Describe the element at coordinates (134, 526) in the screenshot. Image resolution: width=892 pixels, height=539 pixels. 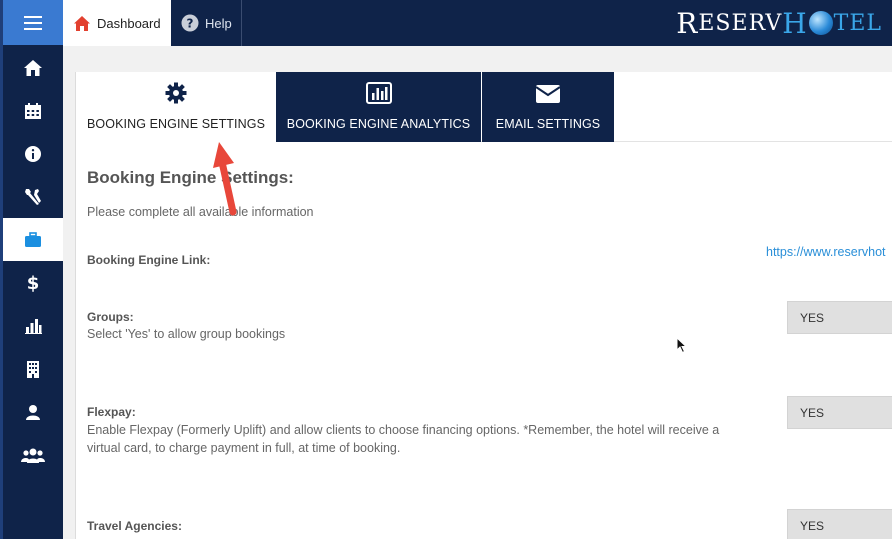
I see `travel-agencies-label: Travel Agencies:` at that location.